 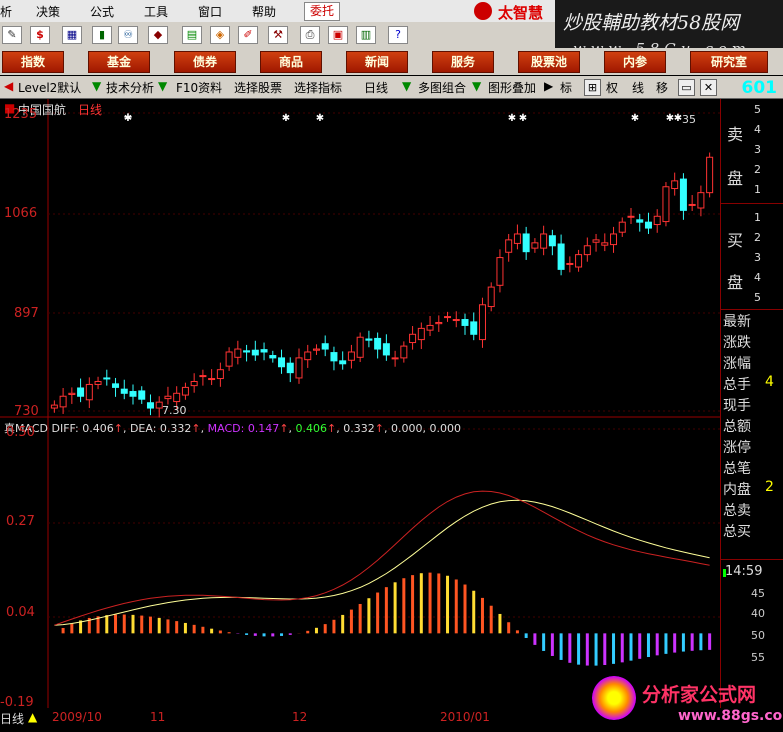 I want to click on watermark-88gs: 分析家公式网 www.88gs.com, so click(x=684, y=702).